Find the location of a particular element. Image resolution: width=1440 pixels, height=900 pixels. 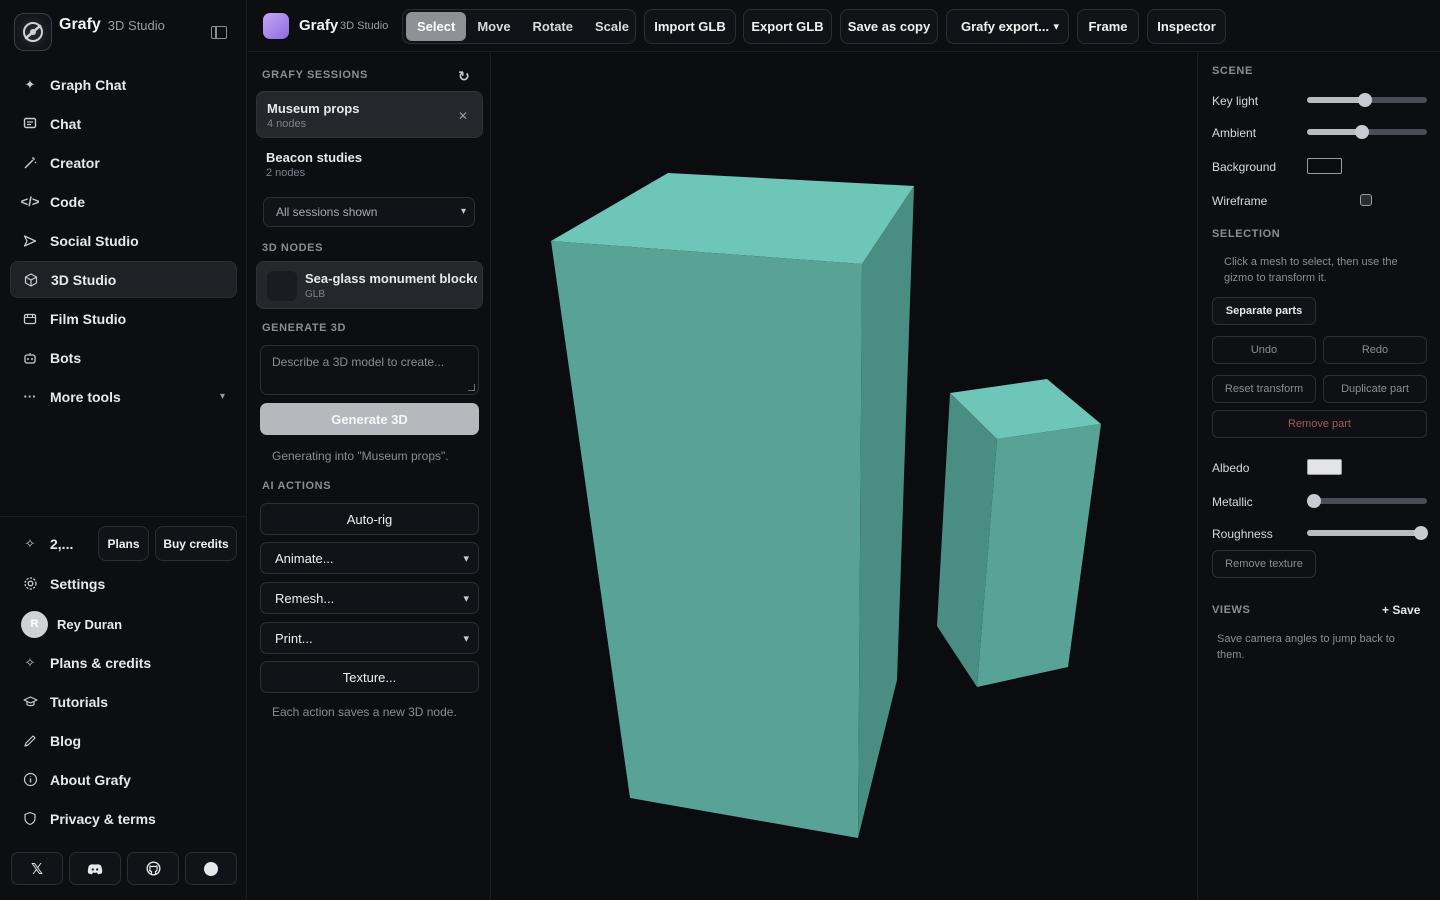

generating-hint: Generating into "Museum props". is located at coordinates (360, 456).